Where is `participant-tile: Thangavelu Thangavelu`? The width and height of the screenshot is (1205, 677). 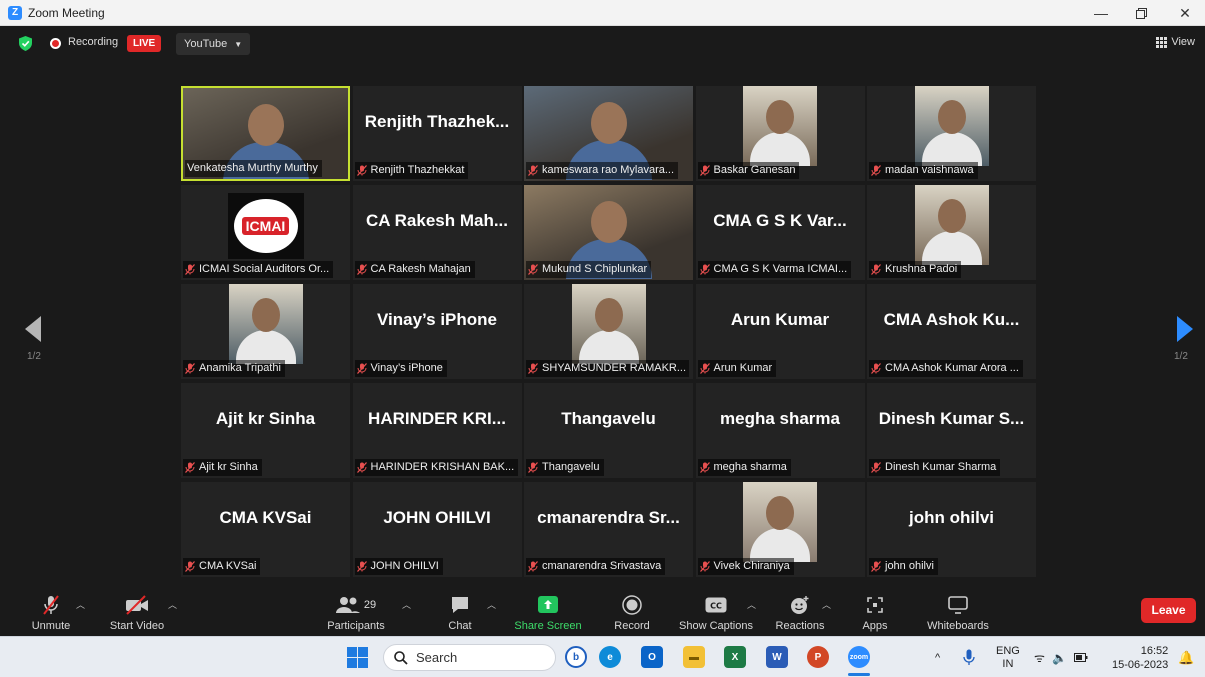
participant-tile: Thangavelu Thangavelu is located at coordinates (608, 430).